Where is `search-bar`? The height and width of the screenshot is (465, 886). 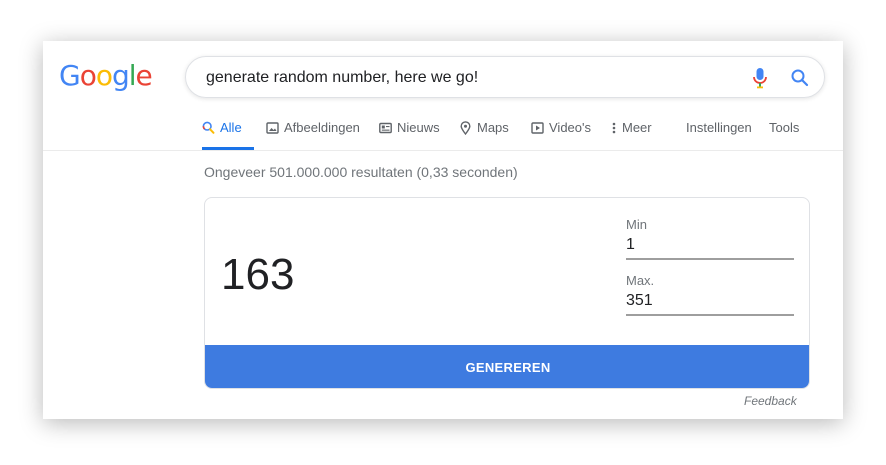
search-bar is located at coordinates (505, 77).